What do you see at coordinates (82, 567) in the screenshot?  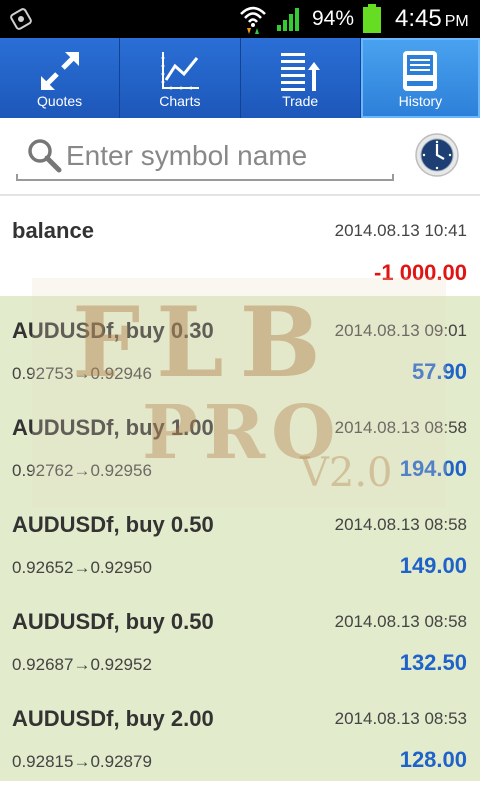 I see `row-prices: 0.92652→0.92950` at bounding box center [82, 567].